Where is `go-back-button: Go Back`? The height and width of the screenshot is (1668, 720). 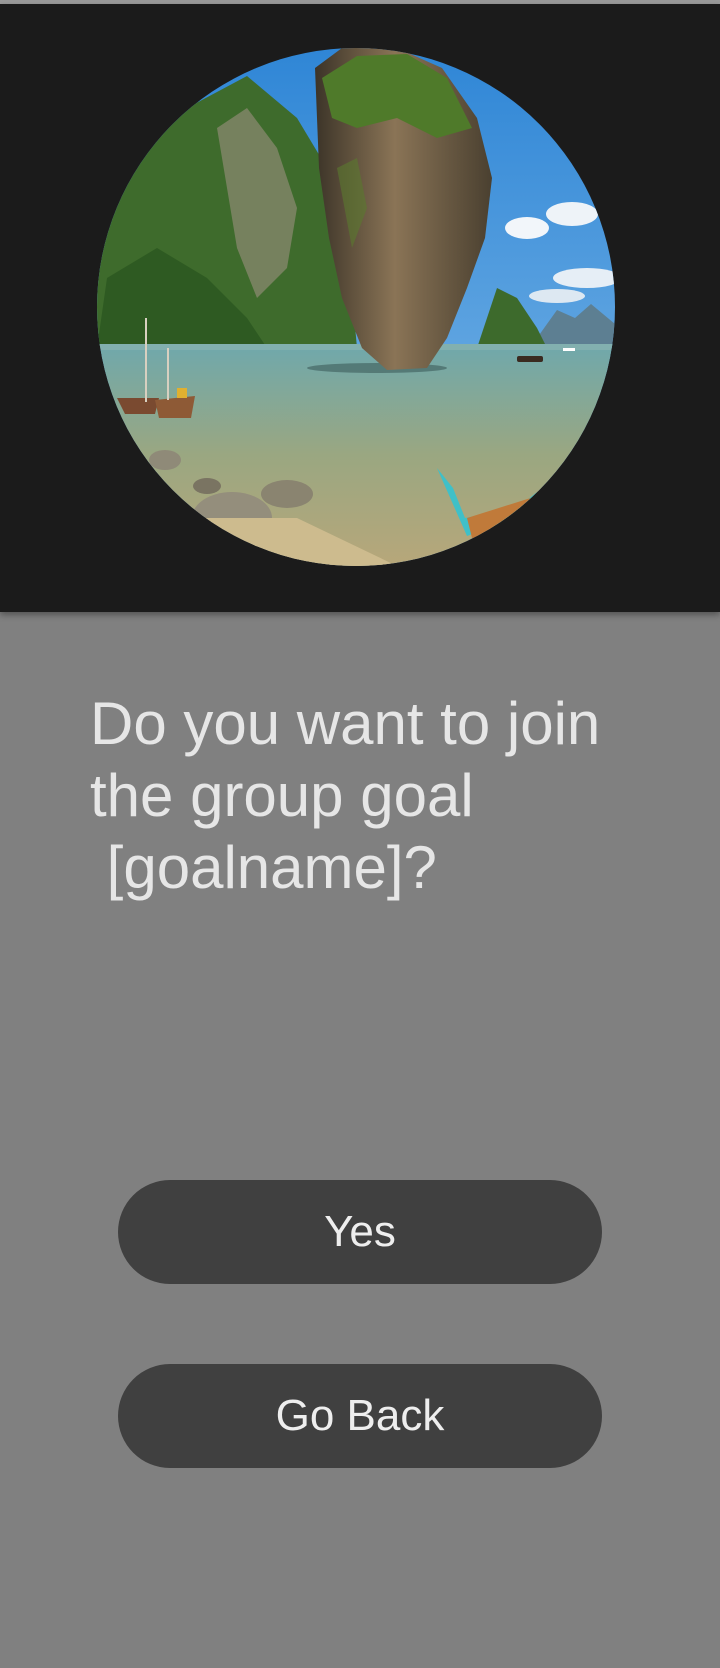 go-back-button: Go Back is located at coordinates (360, 1416).